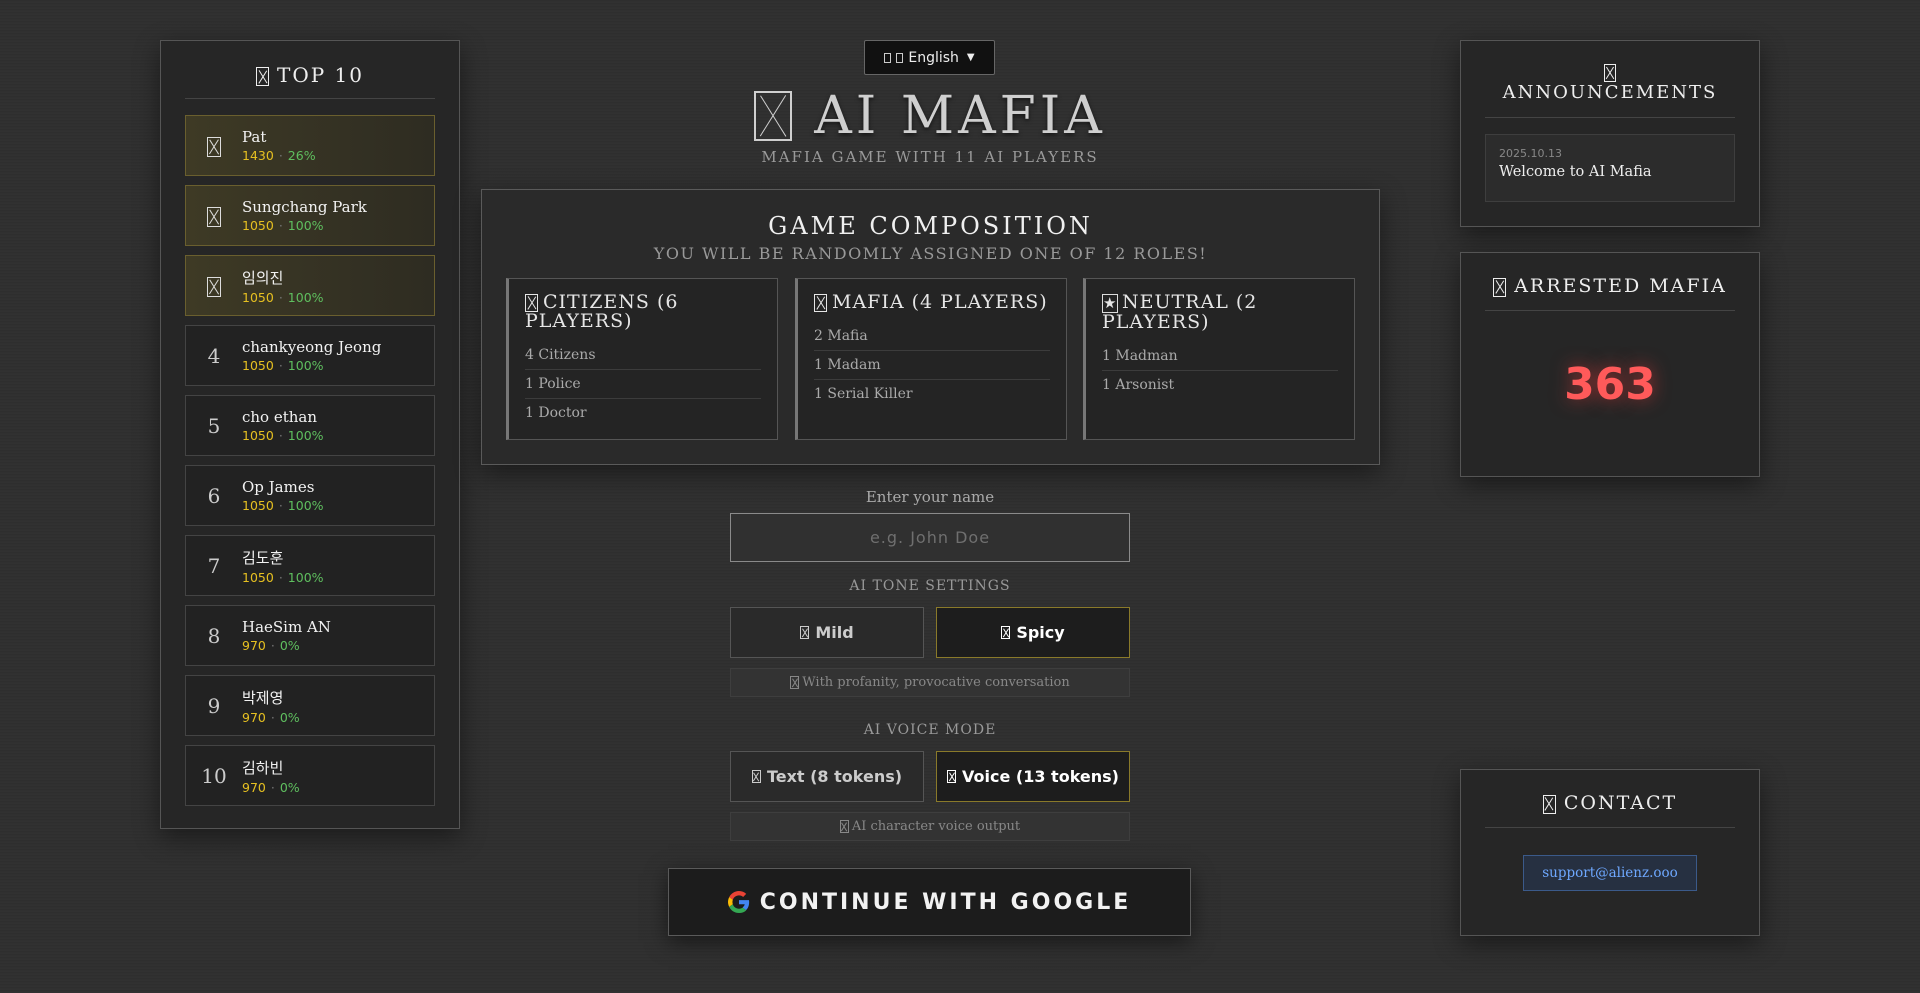 The image size is (1920, 993). I want to click on contact-email-link: support@alienz.ooo, so click(1610, 873).